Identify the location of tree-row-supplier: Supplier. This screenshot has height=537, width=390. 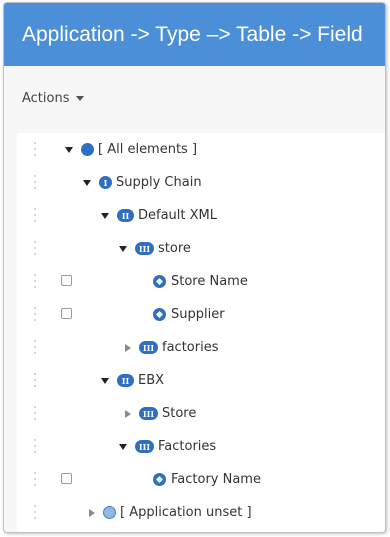
(201, 314).